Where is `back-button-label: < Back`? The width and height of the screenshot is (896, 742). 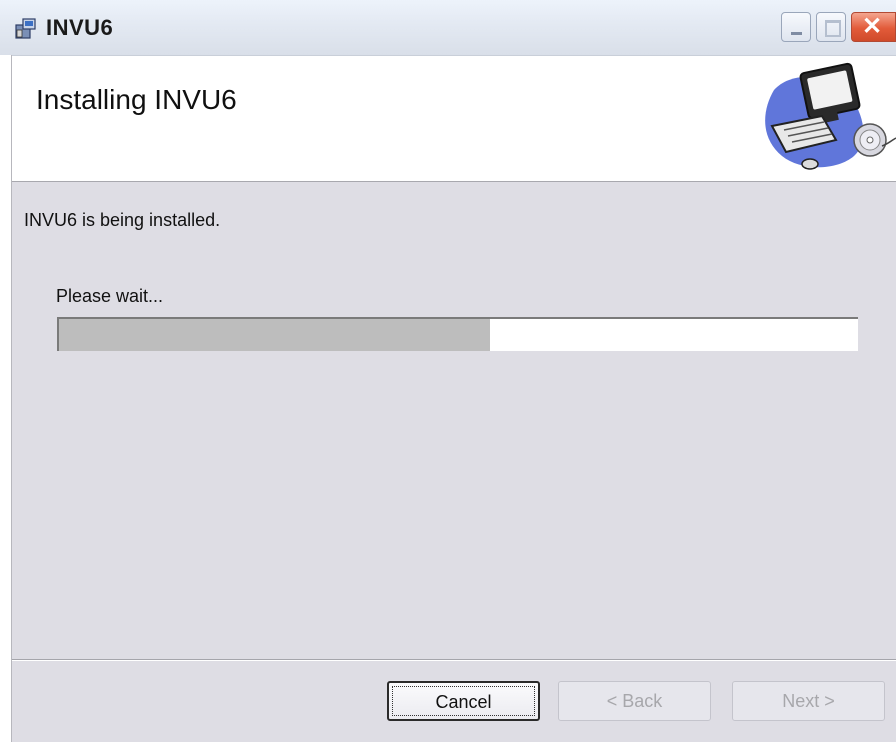 back-button-label: < Back is located at coordinates (634, 701).